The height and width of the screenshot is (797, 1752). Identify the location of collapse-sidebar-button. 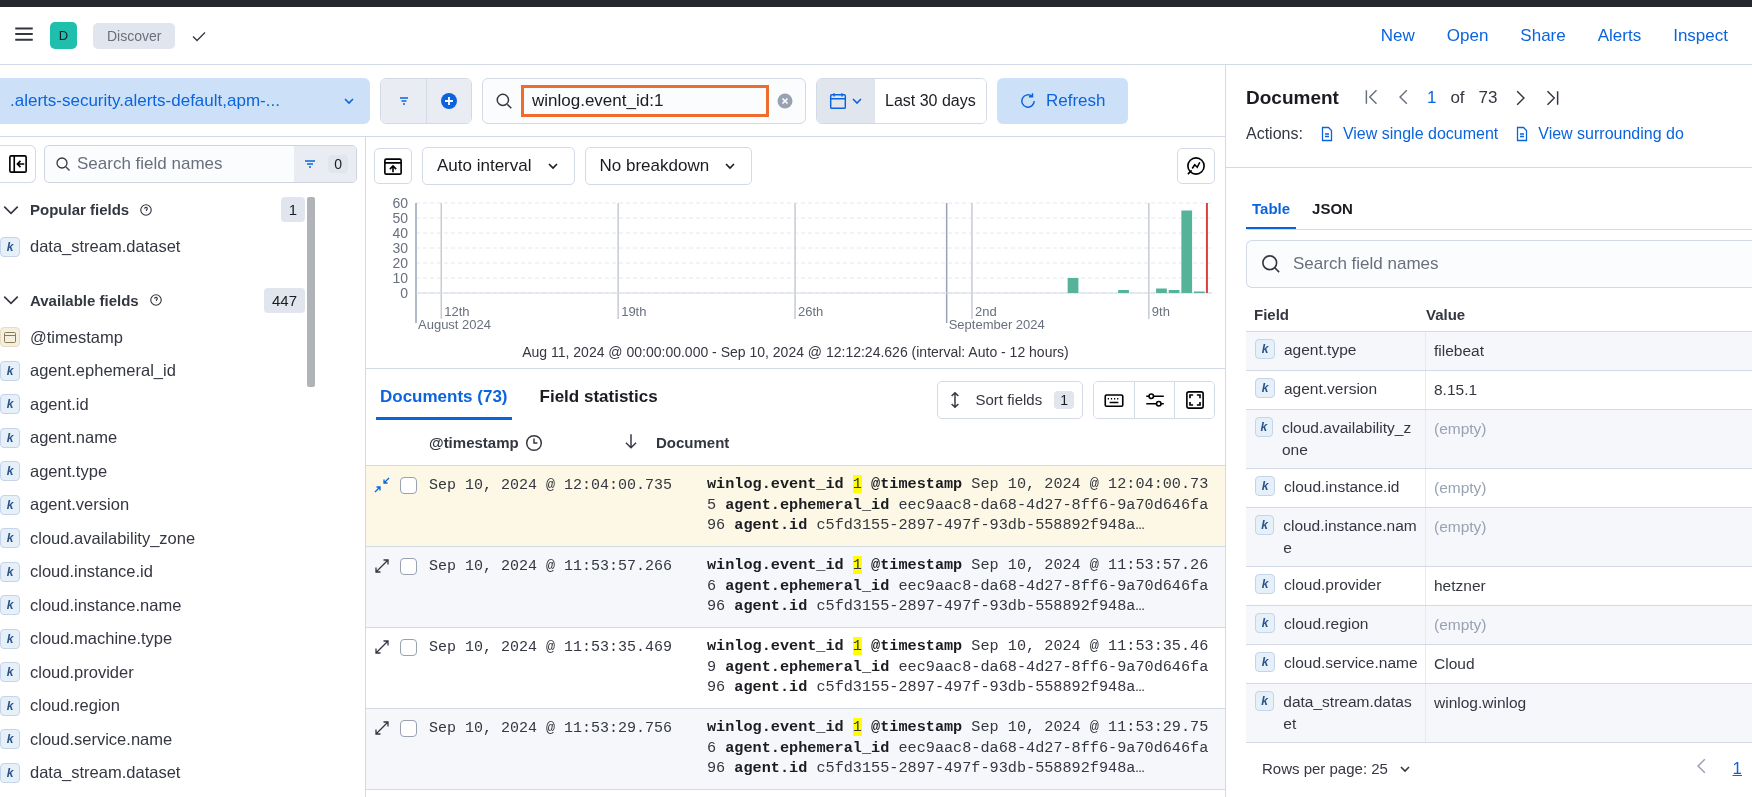
(18, 164).